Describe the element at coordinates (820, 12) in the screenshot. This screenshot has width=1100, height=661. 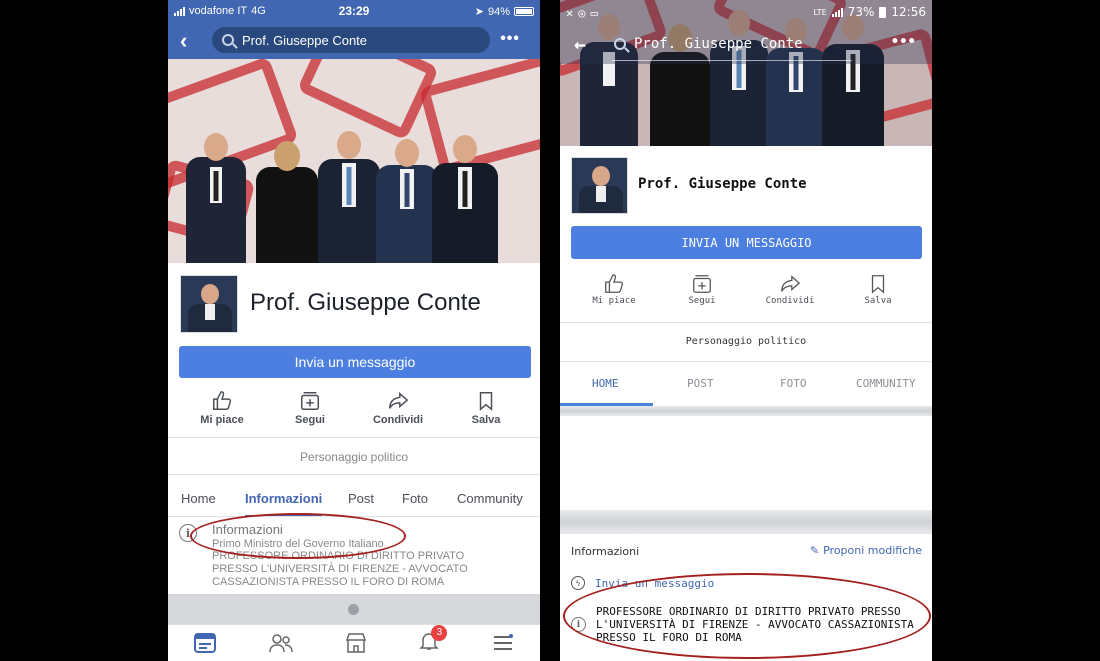
I see `network-label: LTE` at that location.